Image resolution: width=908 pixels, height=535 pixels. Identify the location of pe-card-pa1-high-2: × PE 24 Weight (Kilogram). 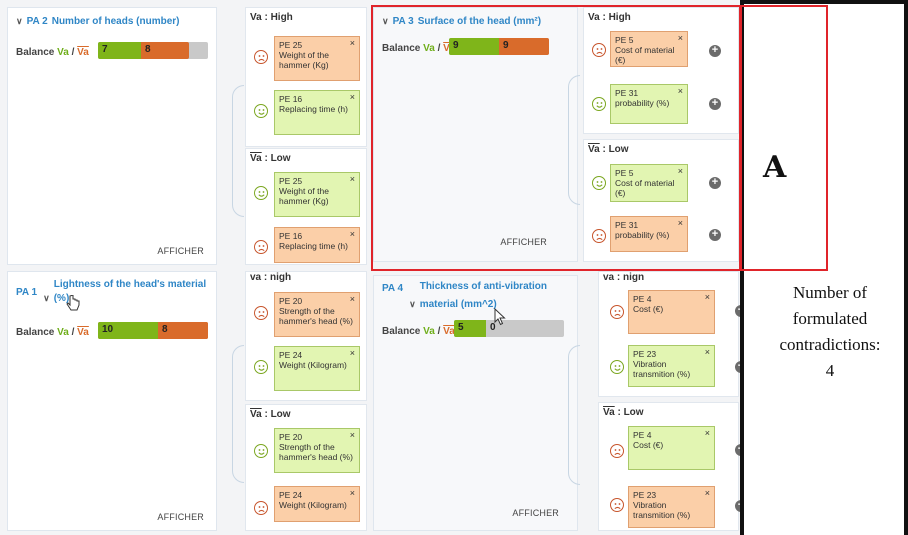
(317, 368).